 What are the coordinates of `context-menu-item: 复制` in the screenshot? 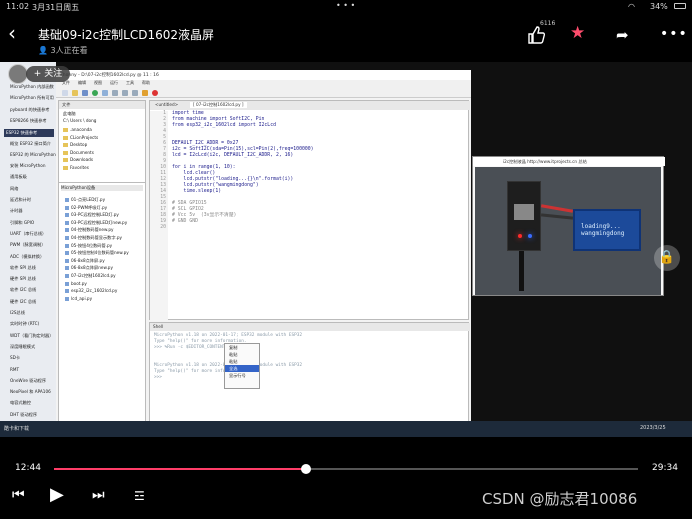 It's located at (242, 347).